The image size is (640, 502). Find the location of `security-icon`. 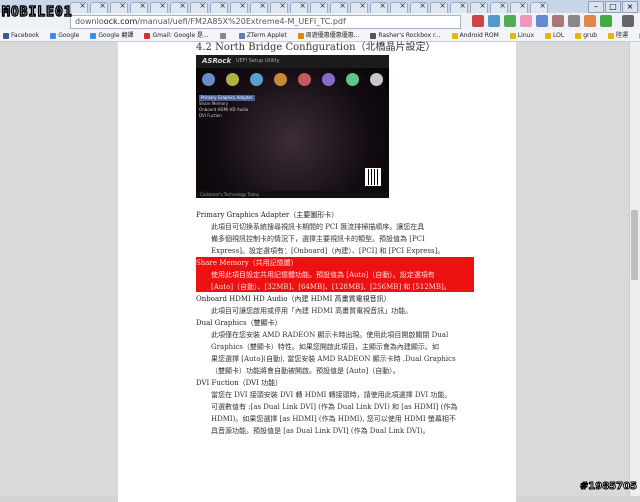

security-icon is located at coordinates (353, 79).